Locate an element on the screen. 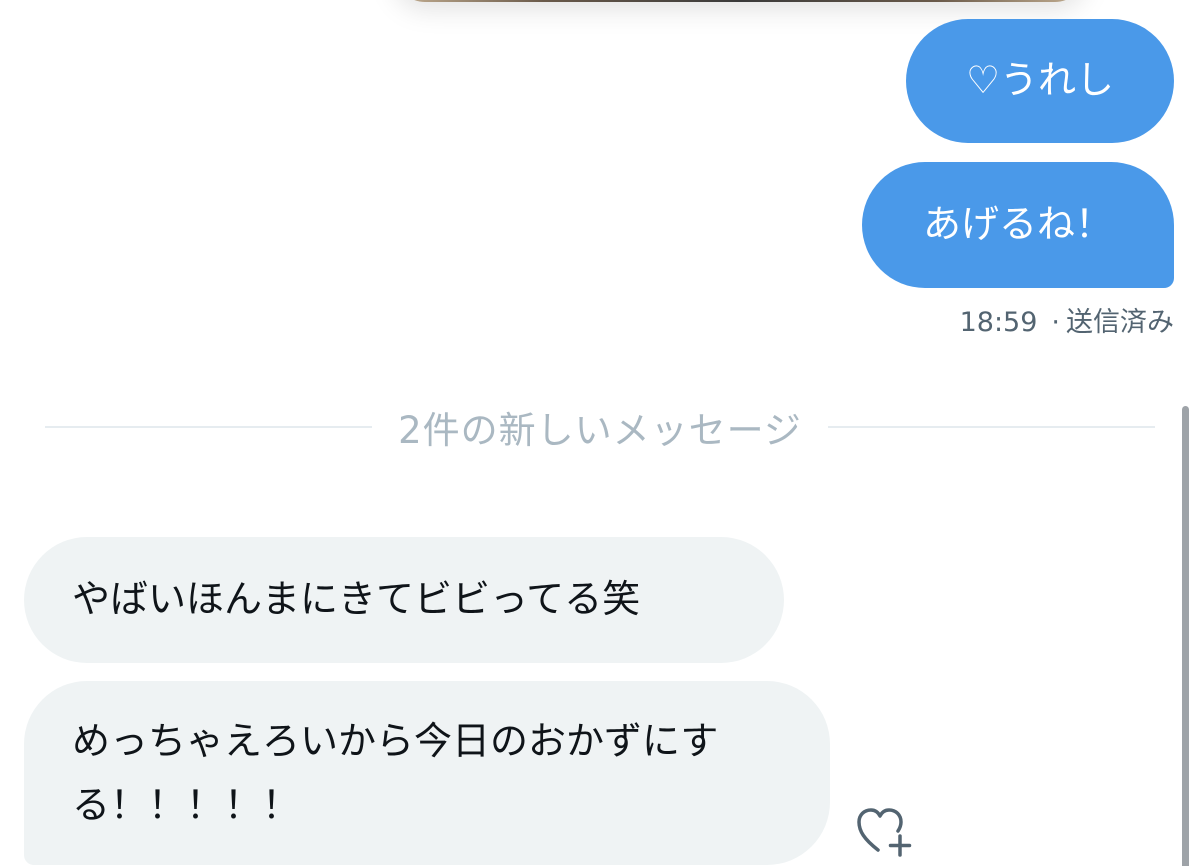 The image size is (1200, 866). message-timestamp: 18:59 is located at coordinates (998, 322).